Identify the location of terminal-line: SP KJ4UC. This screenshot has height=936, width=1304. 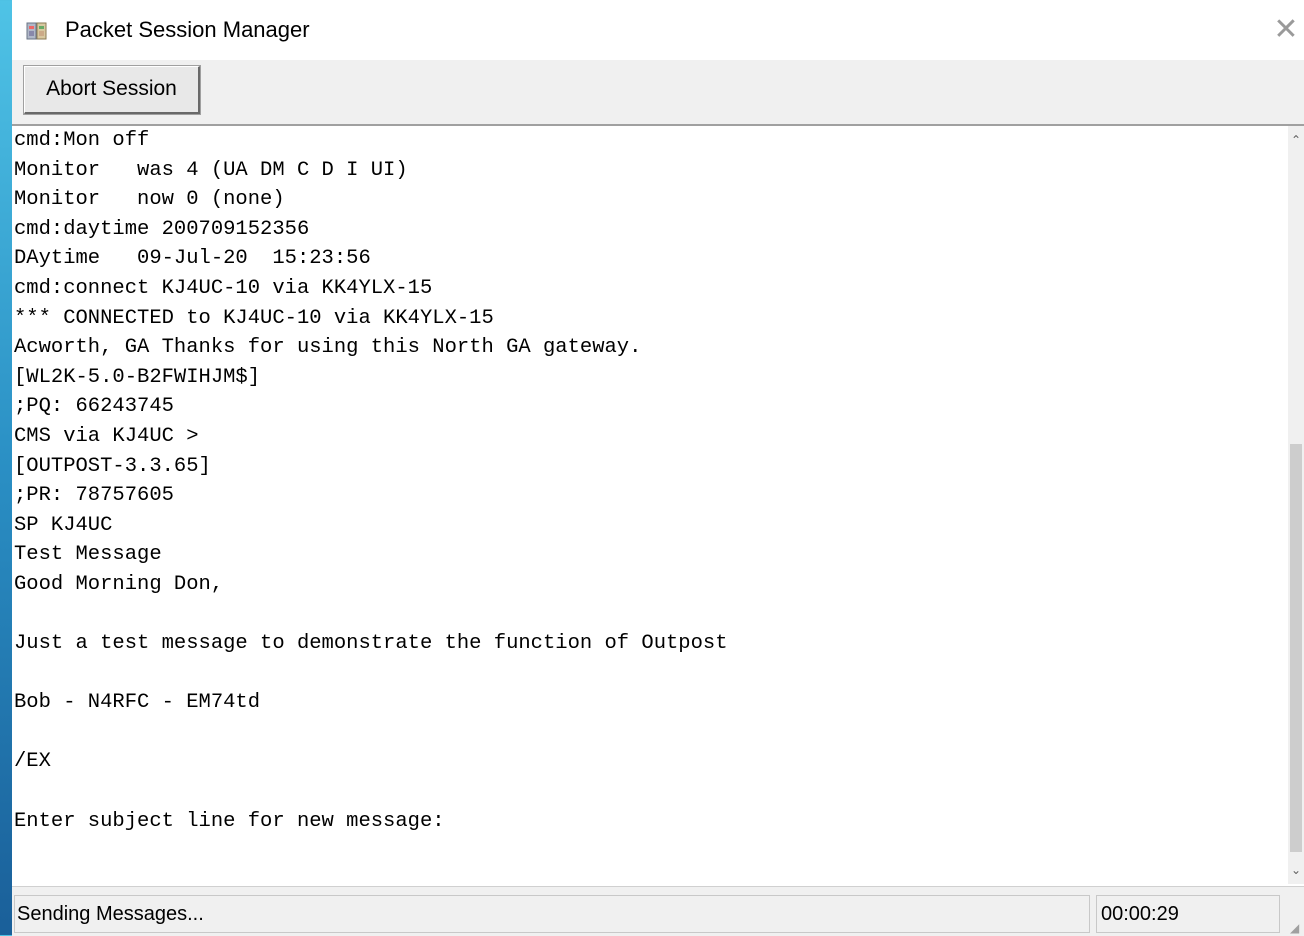
(63, 525).